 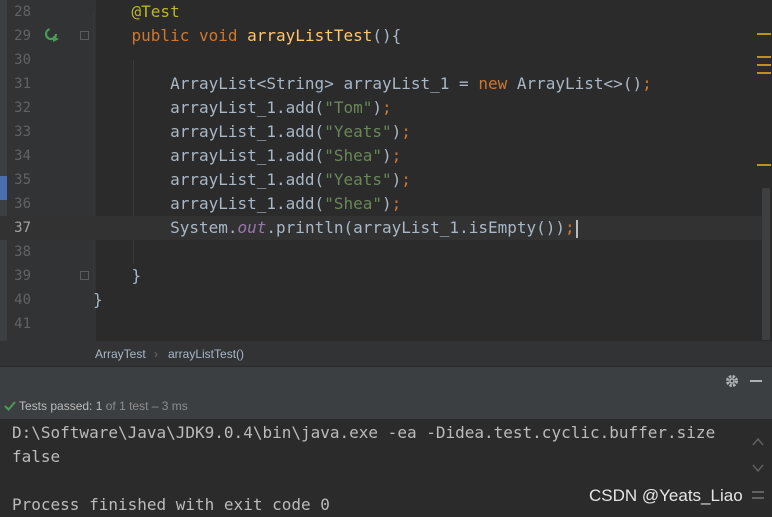 I want to click on line-number: 30, so click(x=22, y=60).